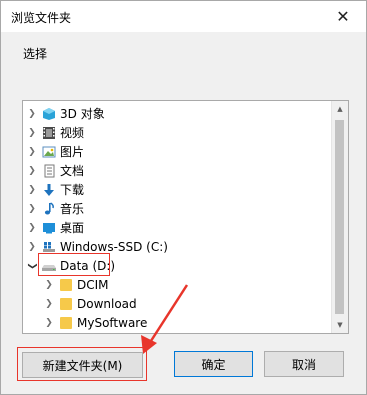 The height and width of the screenshot is (395, 367). Describe the element at coordinates (35, 54) in the screenshot. I see `instruction-text: 选择` at that location.